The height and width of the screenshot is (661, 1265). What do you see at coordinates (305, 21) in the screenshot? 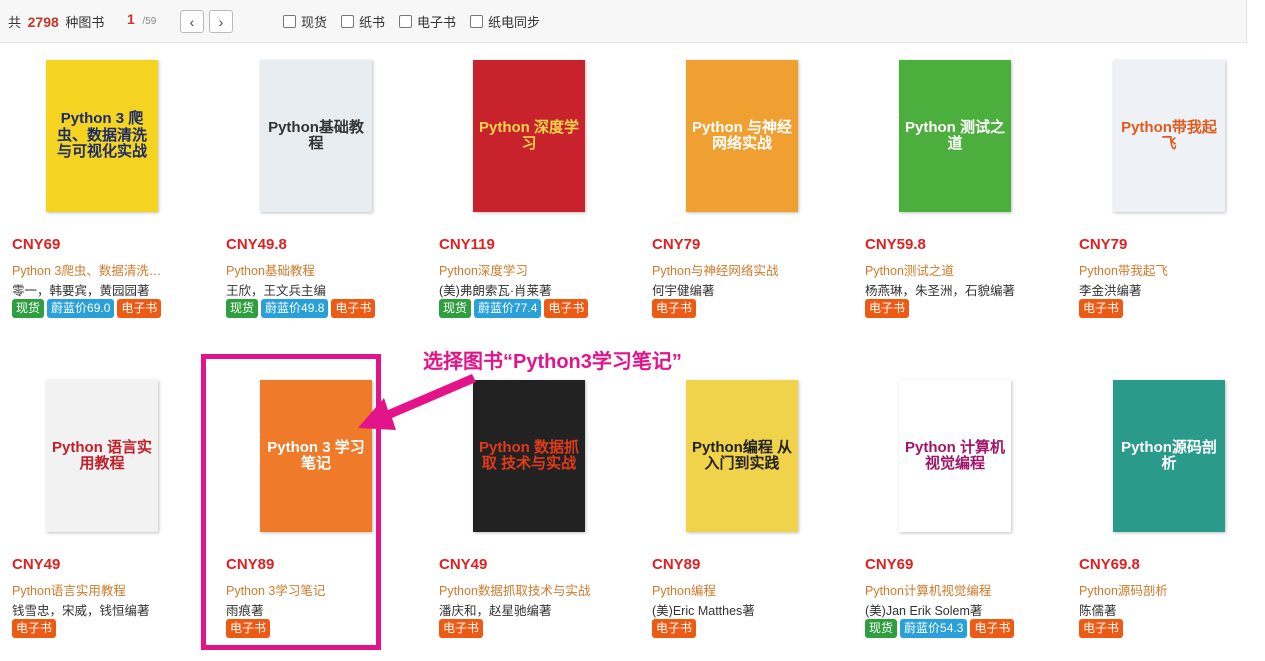
I see `filter-in-stock: 现货` at bounding box center [305, 21].